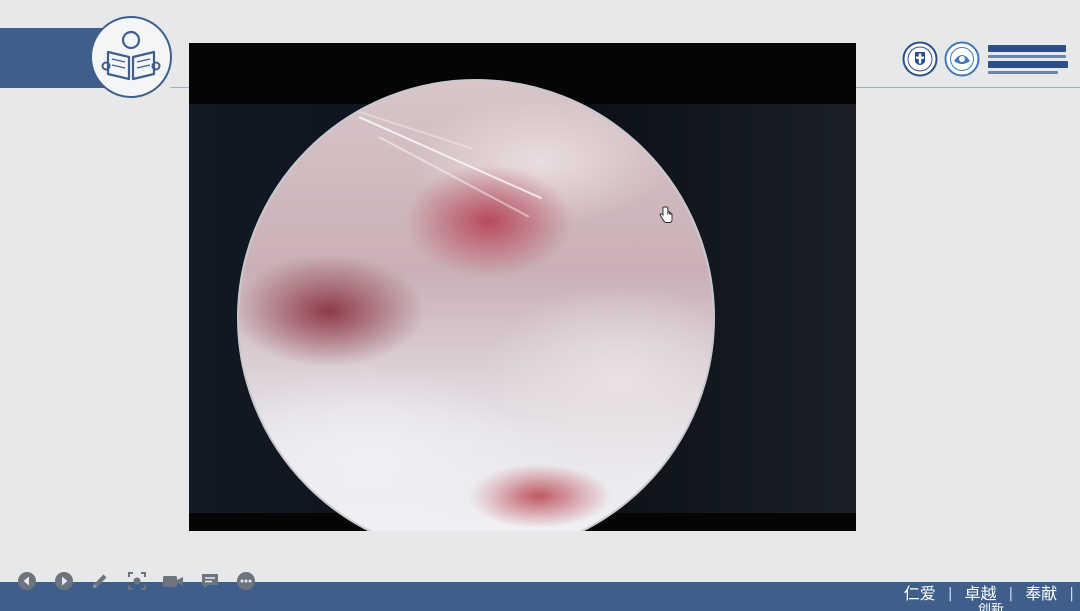 The image size is (1080, 611). I want to click on motto-word-3: 奉献, so click(1041, 593).